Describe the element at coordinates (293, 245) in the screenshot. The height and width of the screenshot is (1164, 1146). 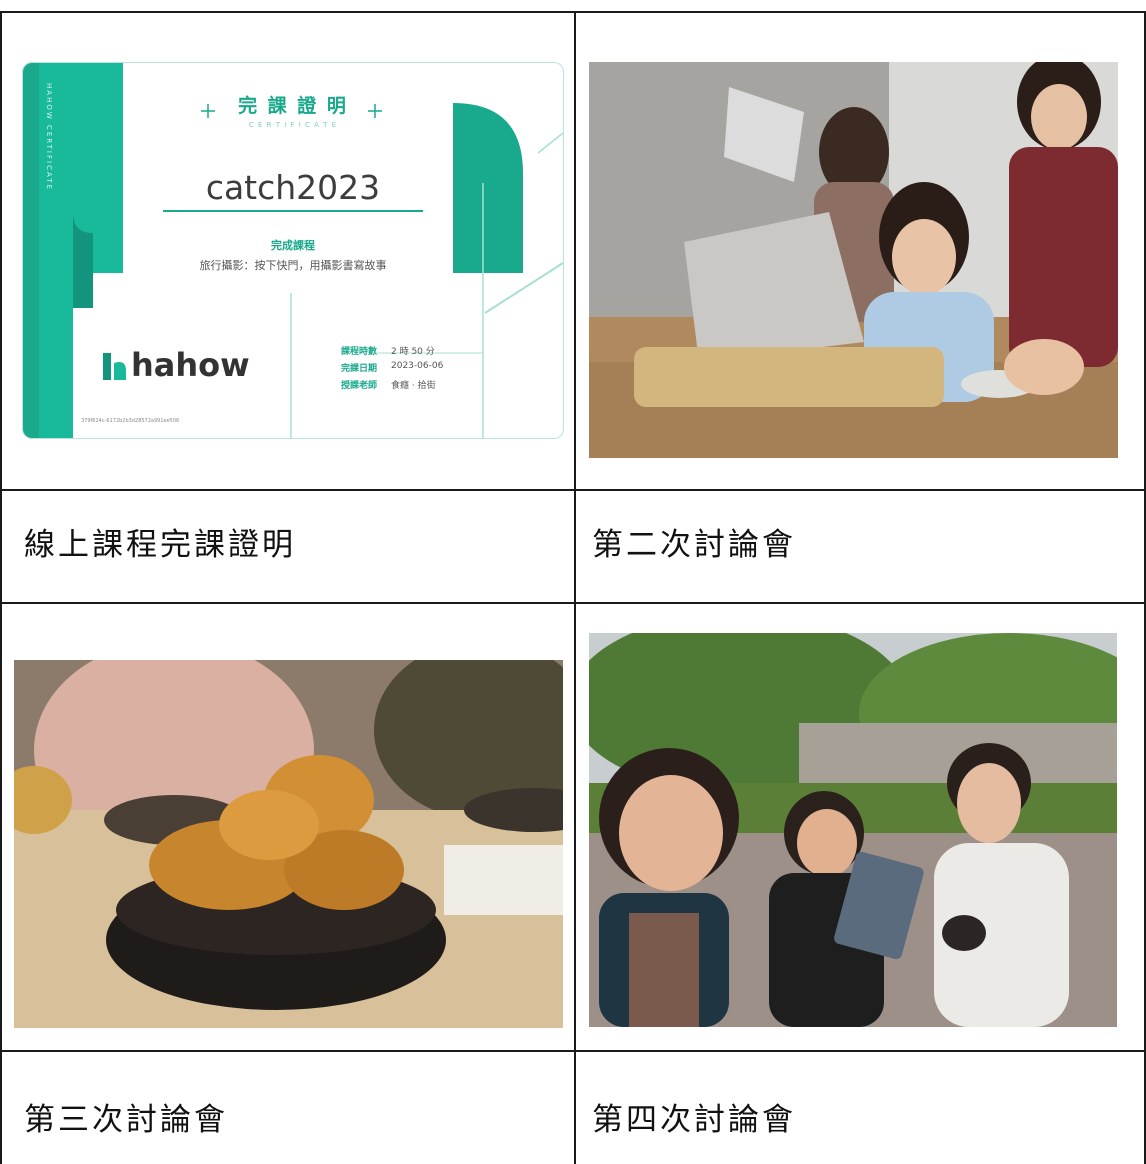
I see `certificate-complete-label: 完成課程` at that location.